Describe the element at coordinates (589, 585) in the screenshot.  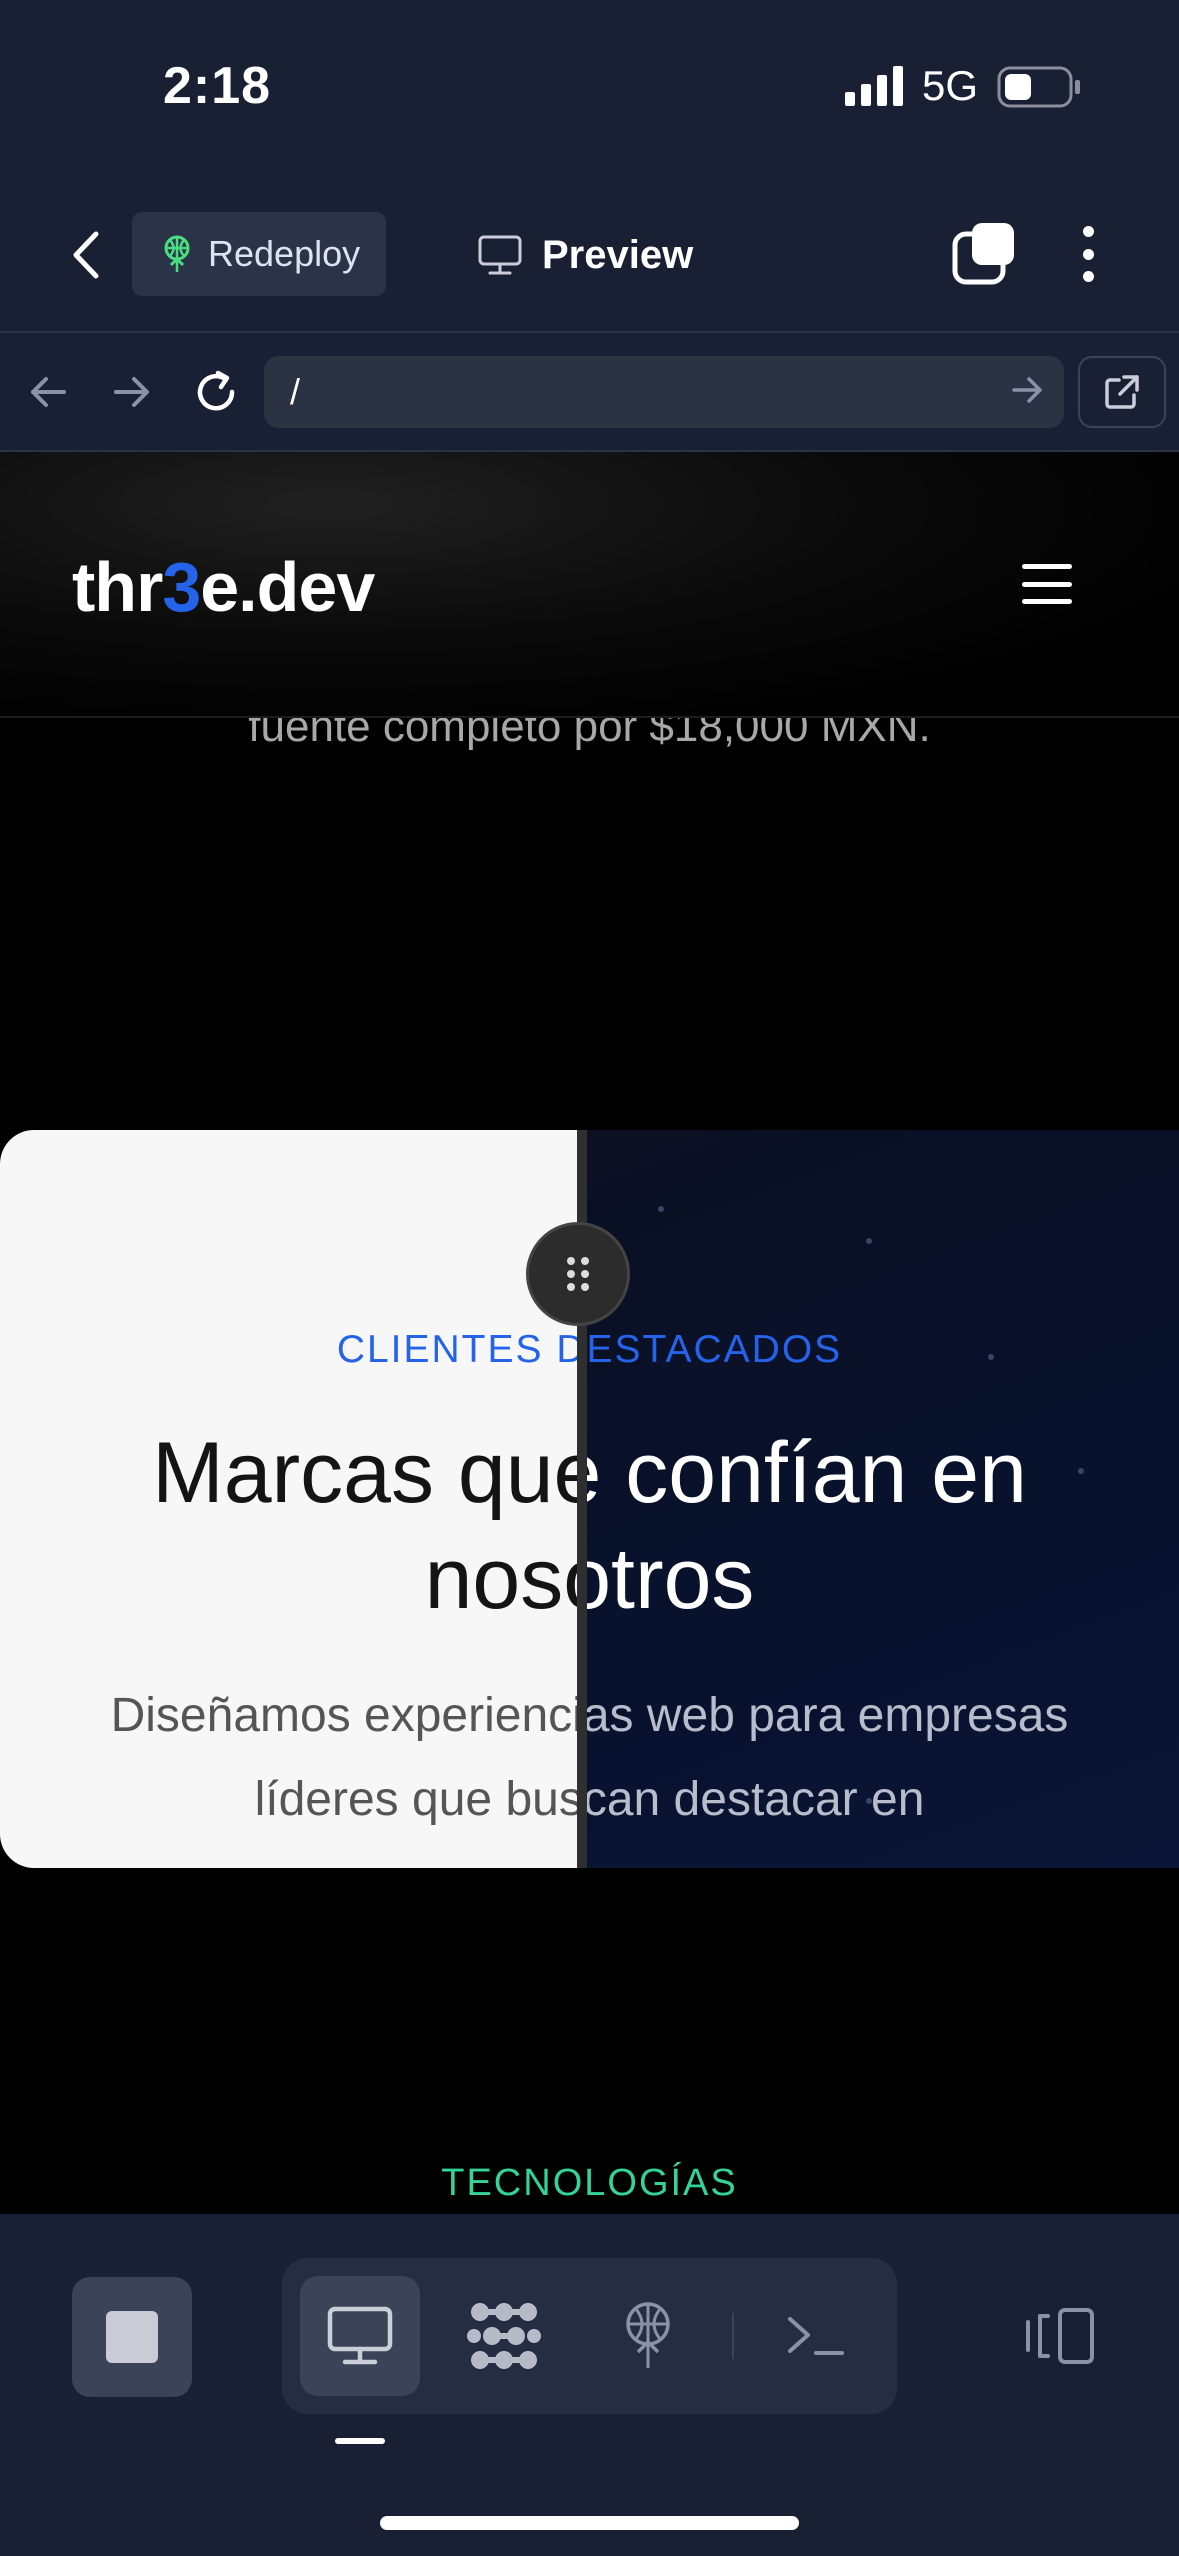
I see `site-navbar: thr3e.dev` at that location.